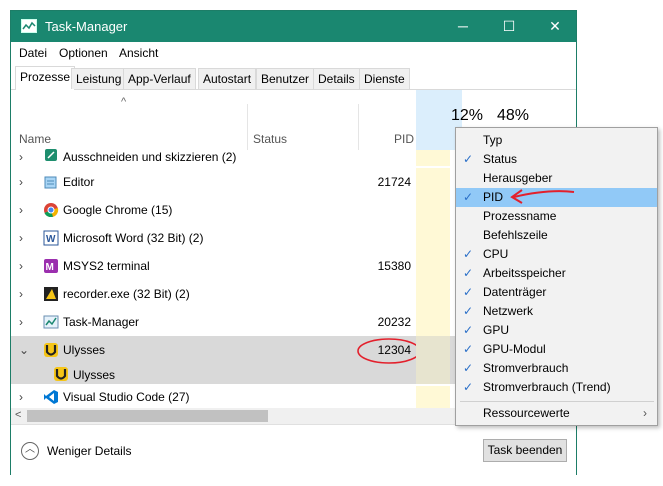  What do you see at coordinates (384, 78) in the screenshot?
I see `tab-dienste: Dienste` at bounding box center [384, 78].